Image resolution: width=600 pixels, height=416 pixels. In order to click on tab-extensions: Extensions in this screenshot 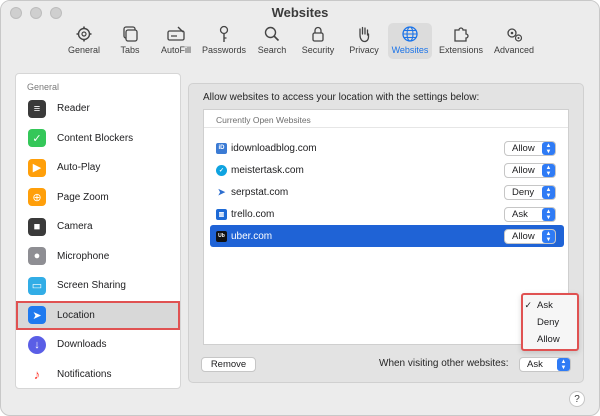, I will do `click(461, 41)`.